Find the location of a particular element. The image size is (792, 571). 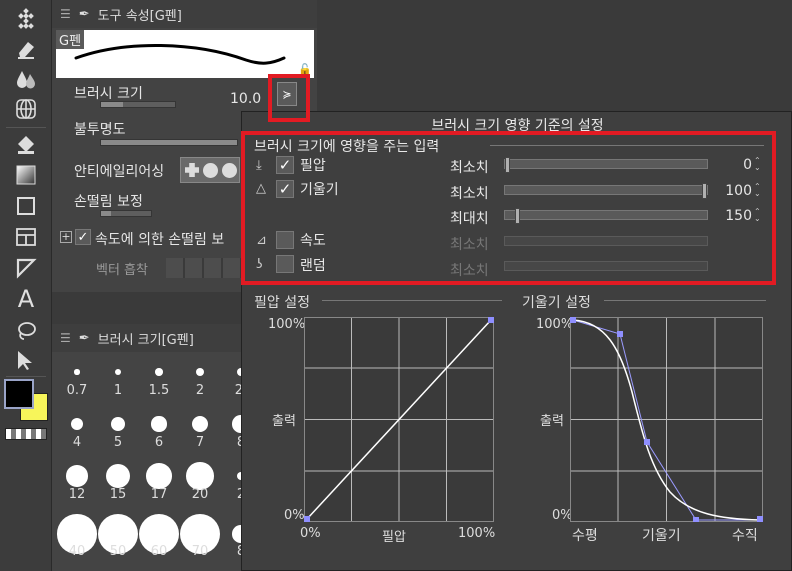

brush-size-cell: 7 is located at coordinates (200, 430).